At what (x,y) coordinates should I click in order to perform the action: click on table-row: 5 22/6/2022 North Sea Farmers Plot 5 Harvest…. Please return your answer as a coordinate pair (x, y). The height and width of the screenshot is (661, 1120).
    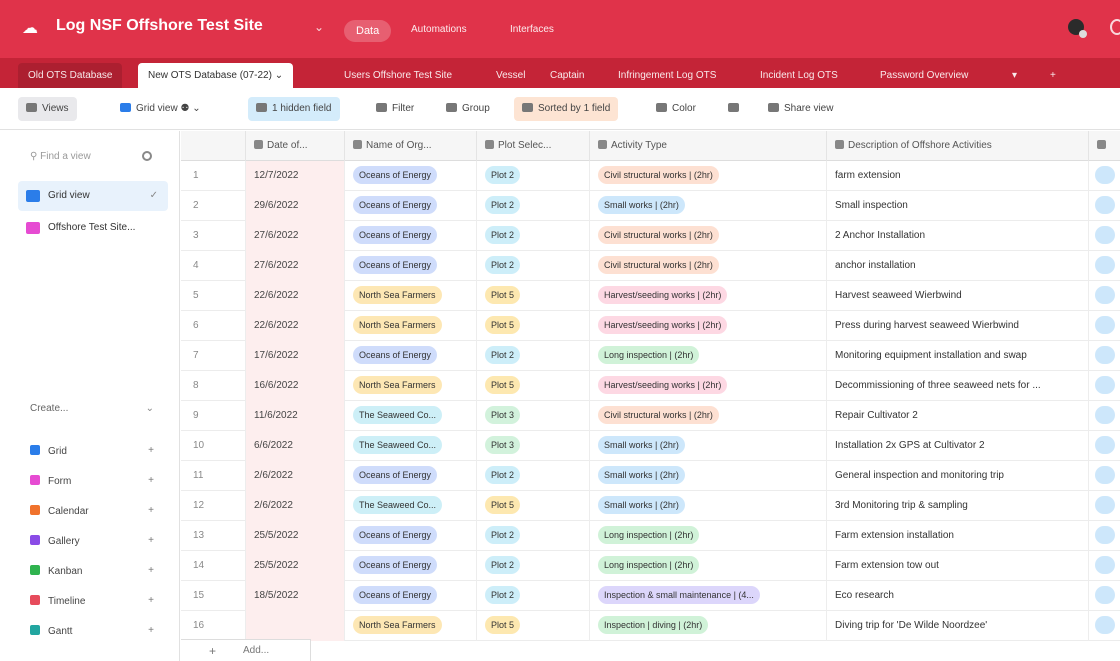
    Looking at the image, I should click on (650, 296).